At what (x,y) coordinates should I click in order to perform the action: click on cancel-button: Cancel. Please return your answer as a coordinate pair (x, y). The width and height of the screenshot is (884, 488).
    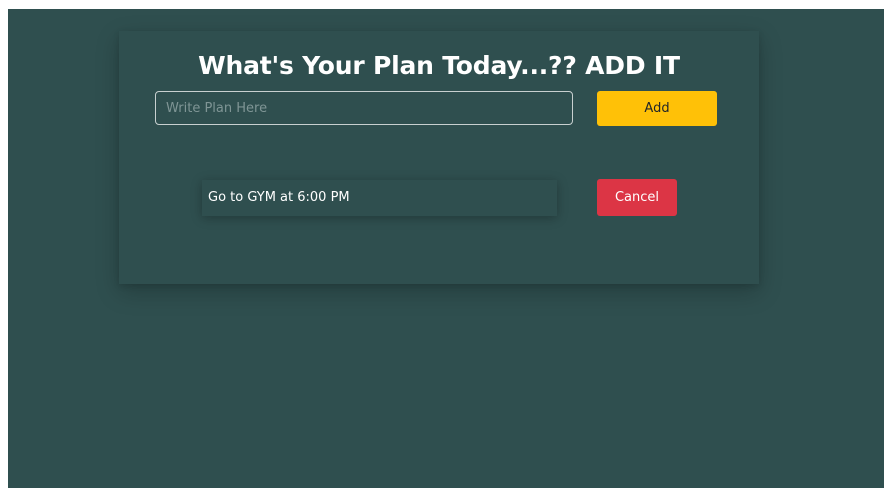
    Looking at the image, I should click on (637, 197).